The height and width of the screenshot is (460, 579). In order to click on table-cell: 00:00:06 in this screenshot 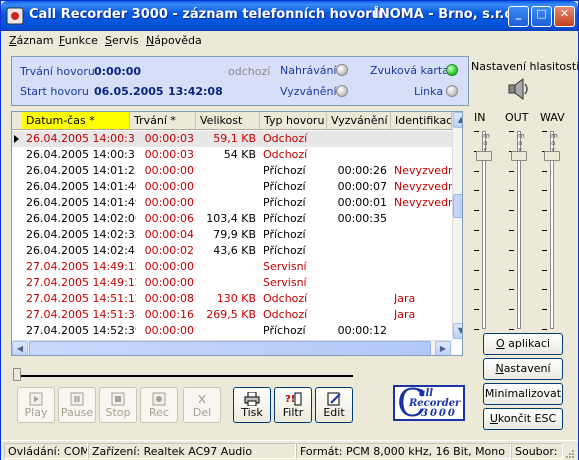, I will do `click(169, 218)`.